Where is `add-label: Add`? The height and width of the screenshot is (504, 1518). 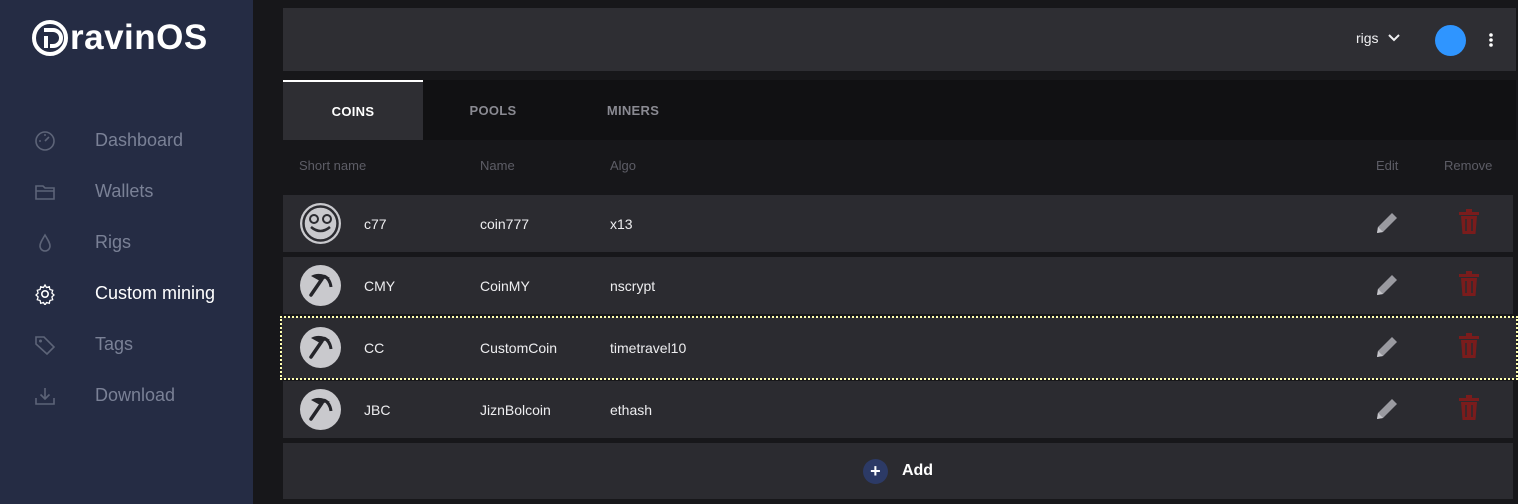
add-label: Add is located at coordinates (917, 470).